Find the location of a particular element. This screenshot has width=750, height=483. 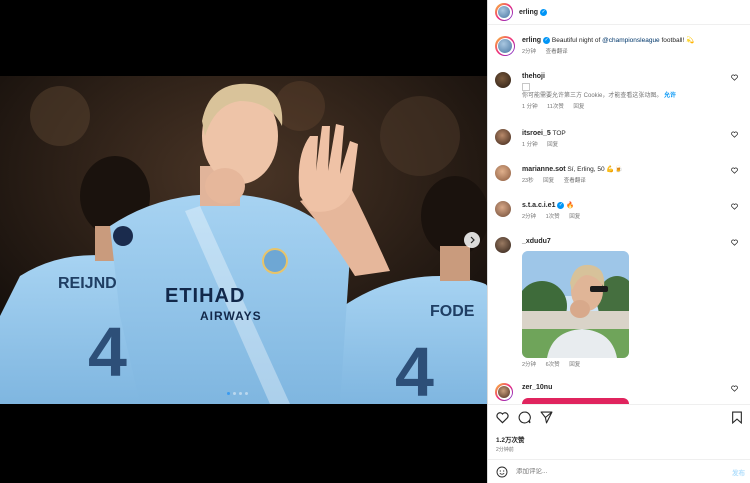

post-actions: 1.2万次赞 2分钟前 is located at coordinates (619, 431).